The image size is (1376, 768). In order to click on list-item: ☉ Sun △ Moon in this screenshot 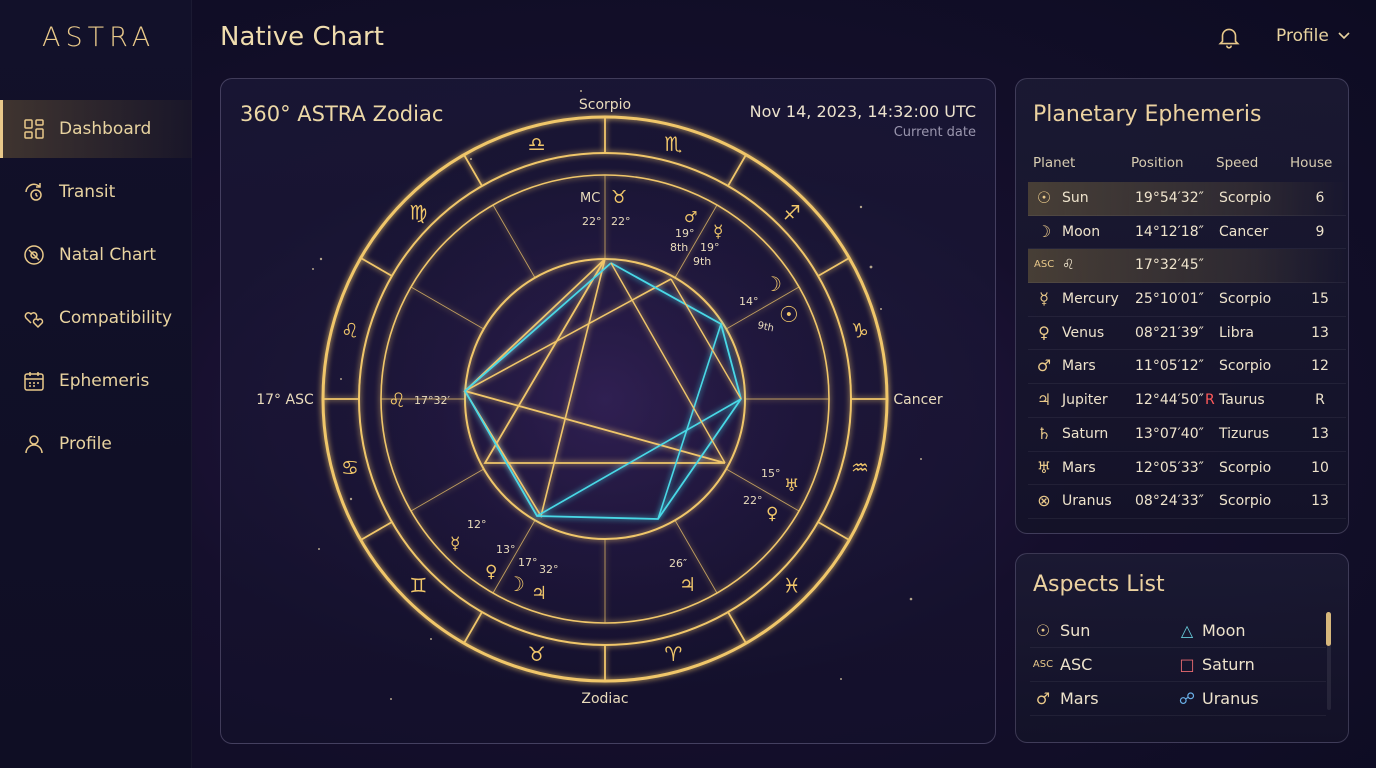, I will do `click(1178, 631)`.